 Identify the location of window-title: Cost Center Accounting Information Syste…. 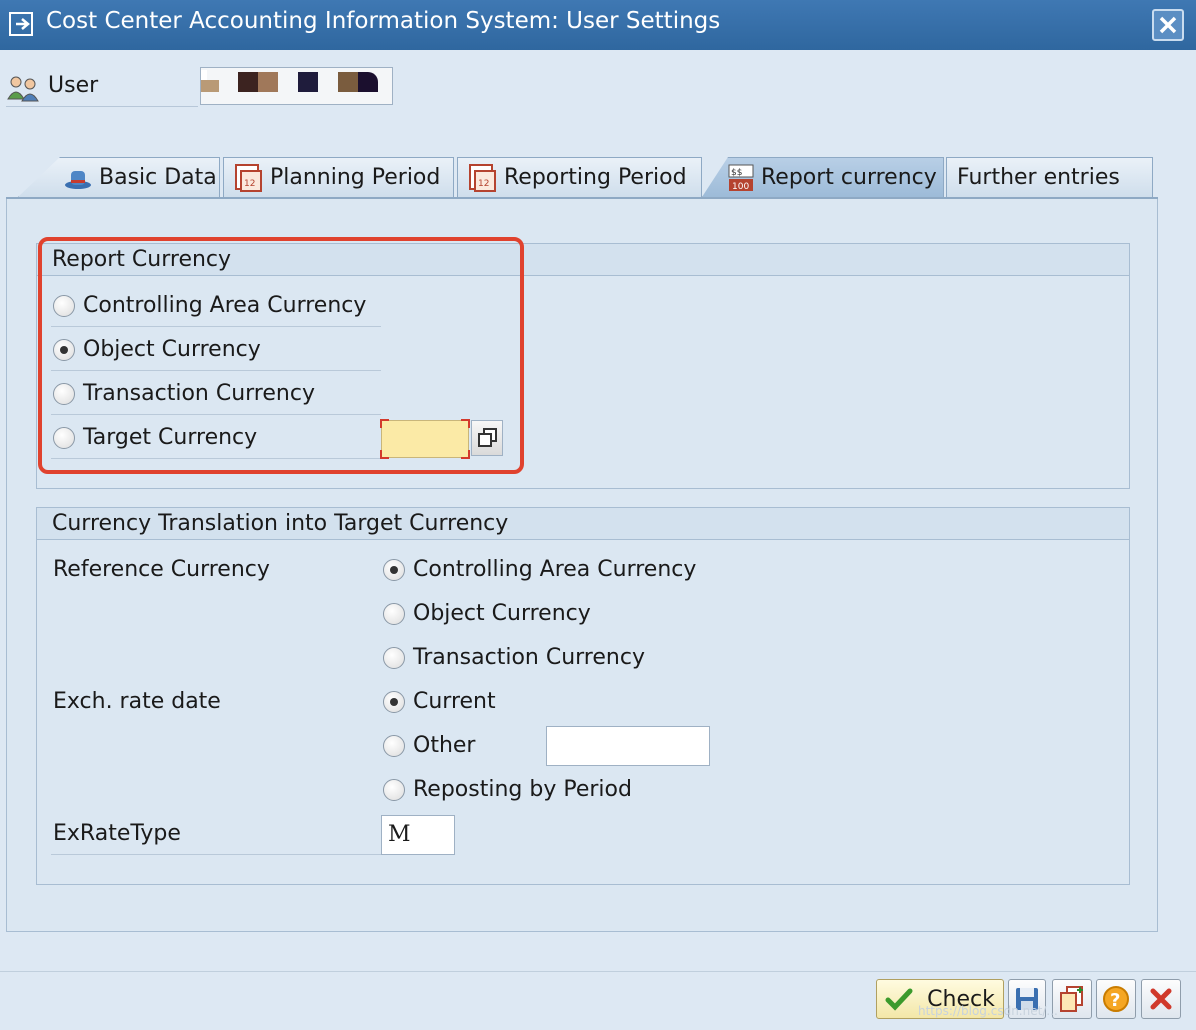
(383, 21).